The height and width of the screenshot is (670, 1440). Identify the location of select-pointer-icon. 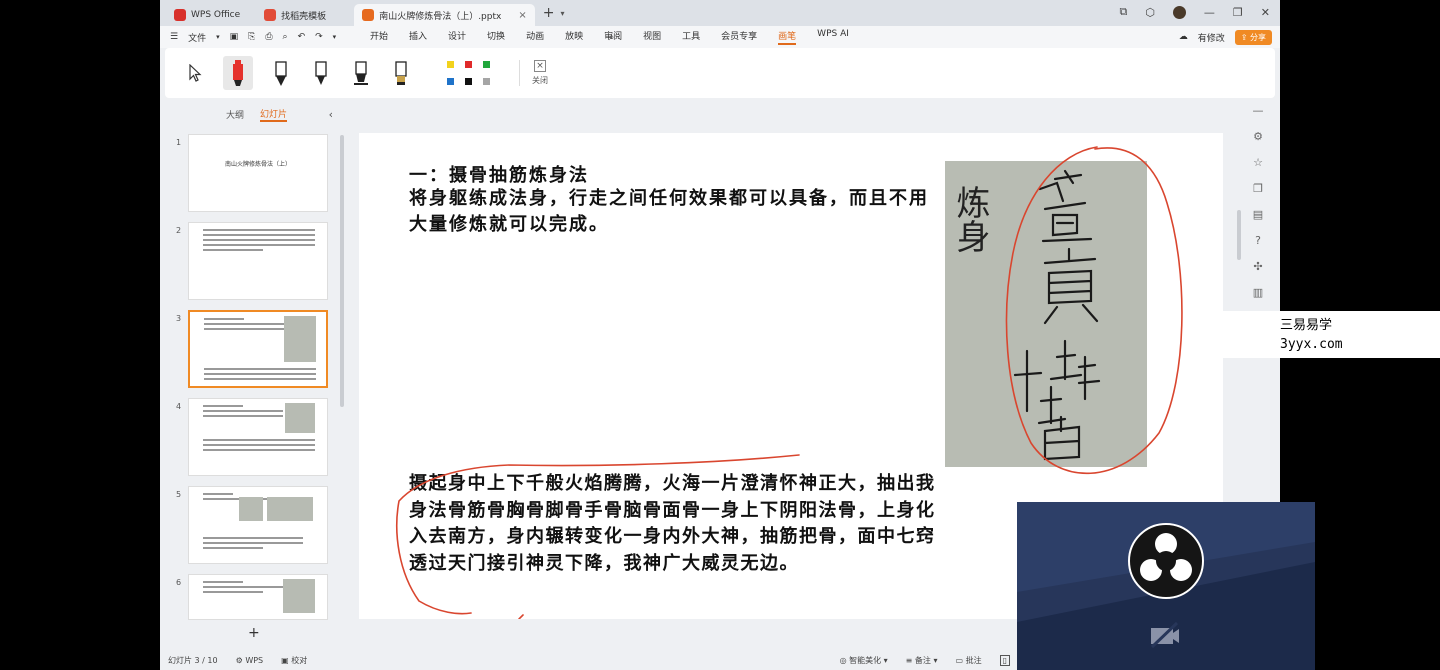
(195, 73).